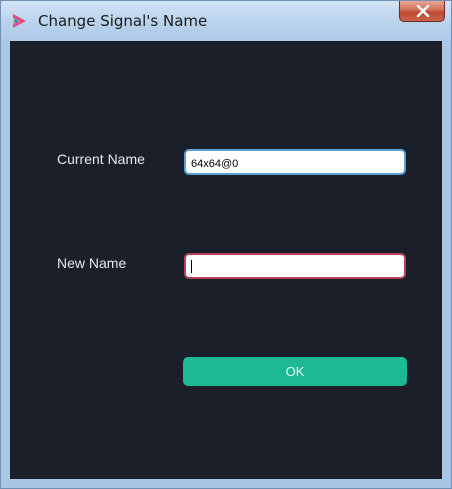 This screenshot has width=452, height=489. What do you see at coordinates (101, 159) in the screenshot?
I see `current-name-label: Current Name` at bounding box center [101, 159].